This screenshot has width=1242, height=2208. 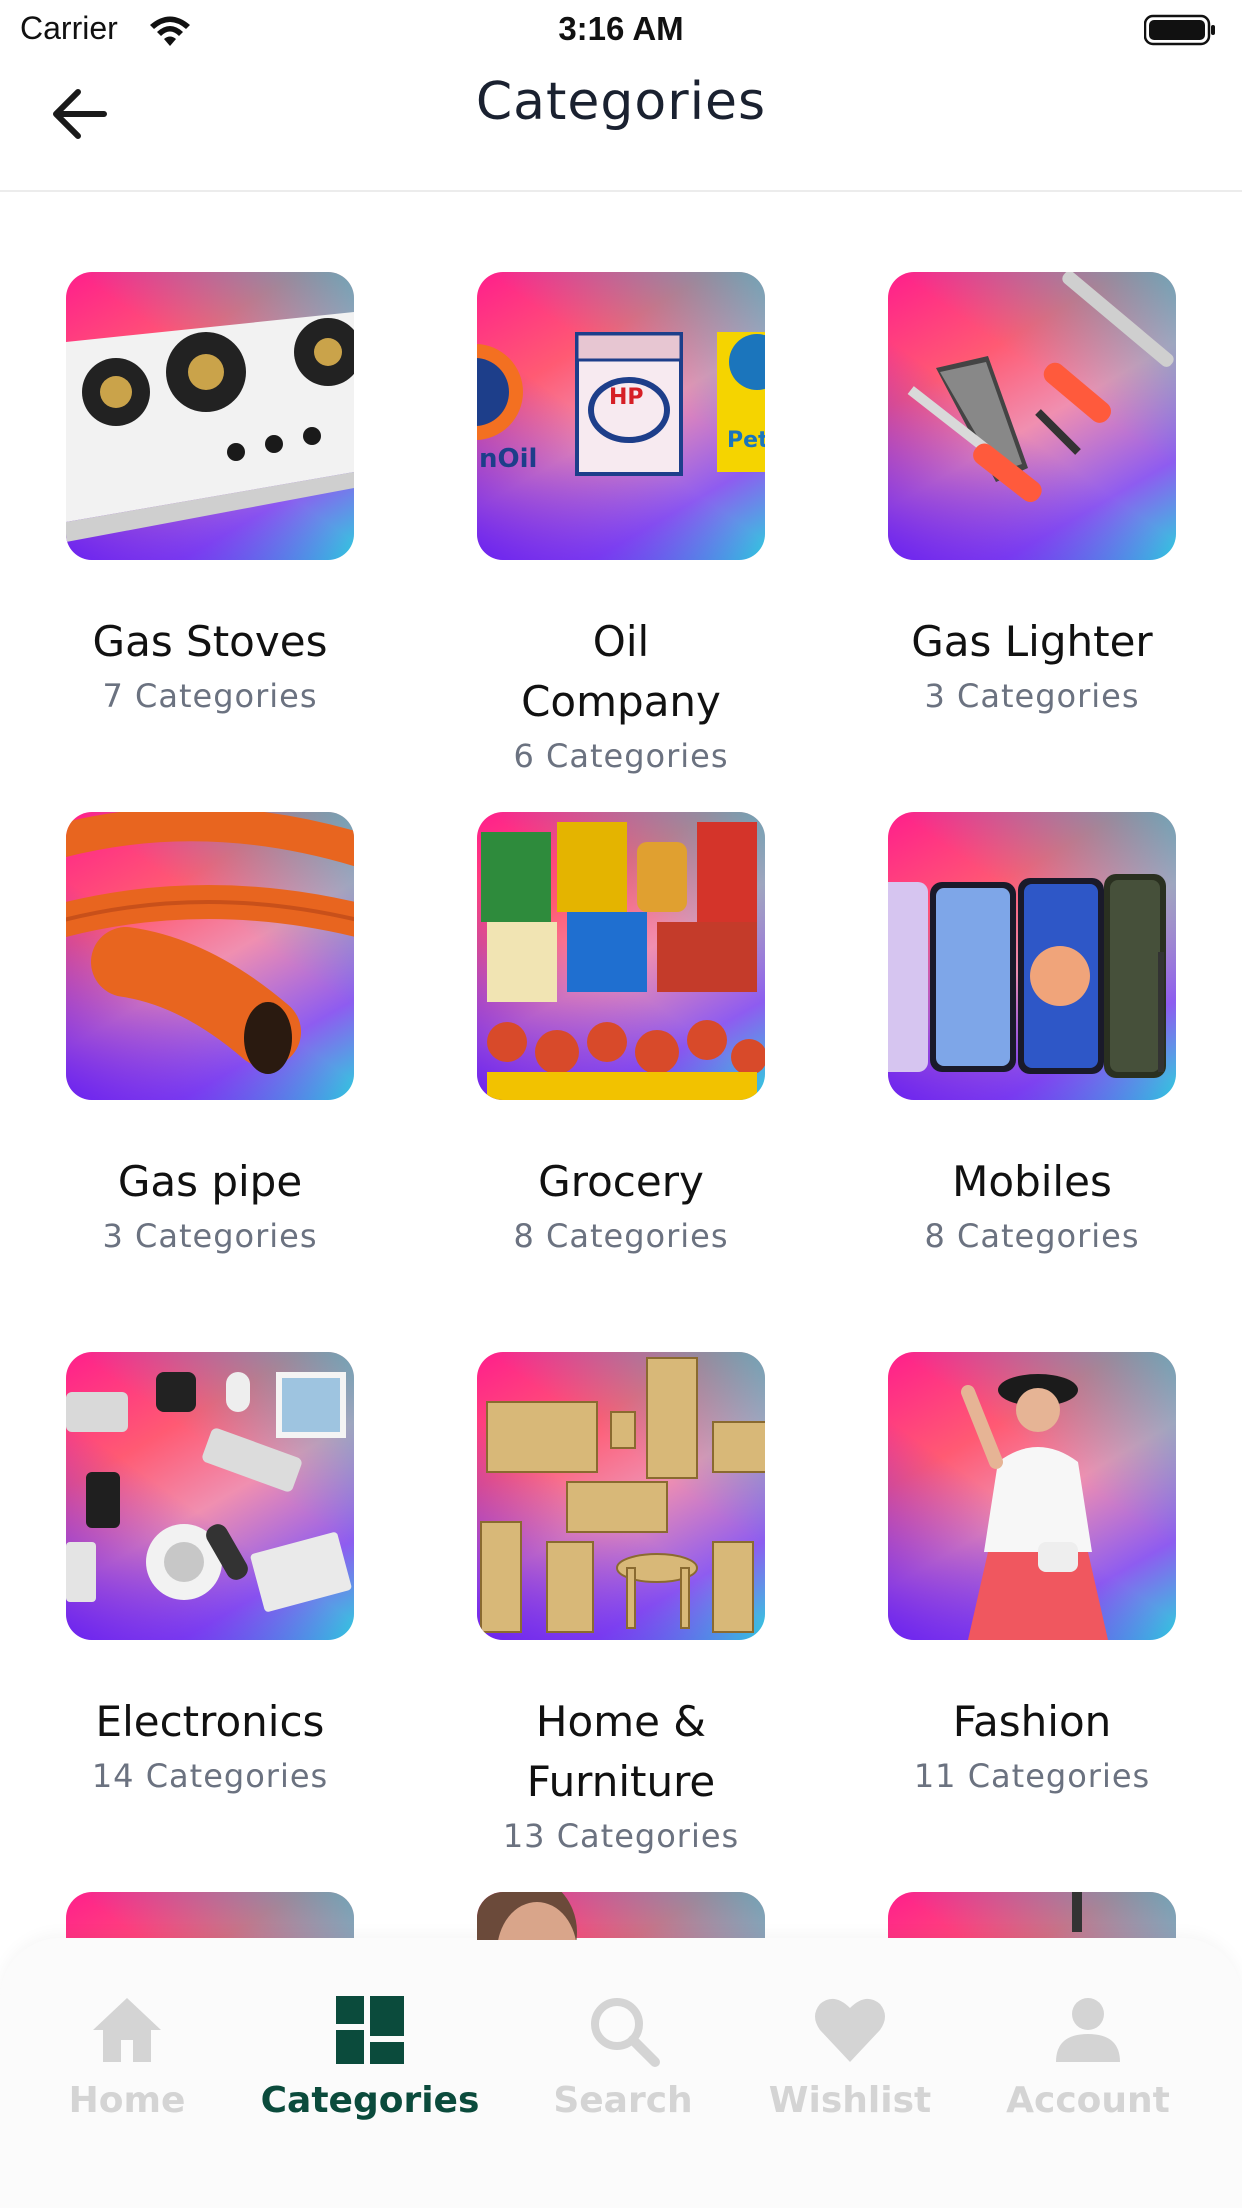 What do you see at coordinates (370, 2030) in the screenshot?
I see `grid-icon` at bounding box center [370, 2030].